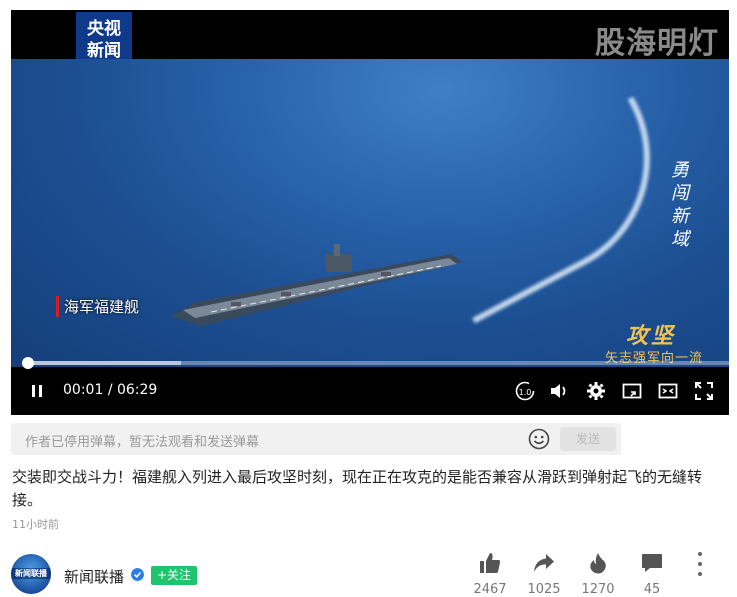 The image size is (737, 597). What do you see at coordinates (97, 306) in the screenshot?
I see `video-caption: 海军福建舰` at bounding box center [97, 306].